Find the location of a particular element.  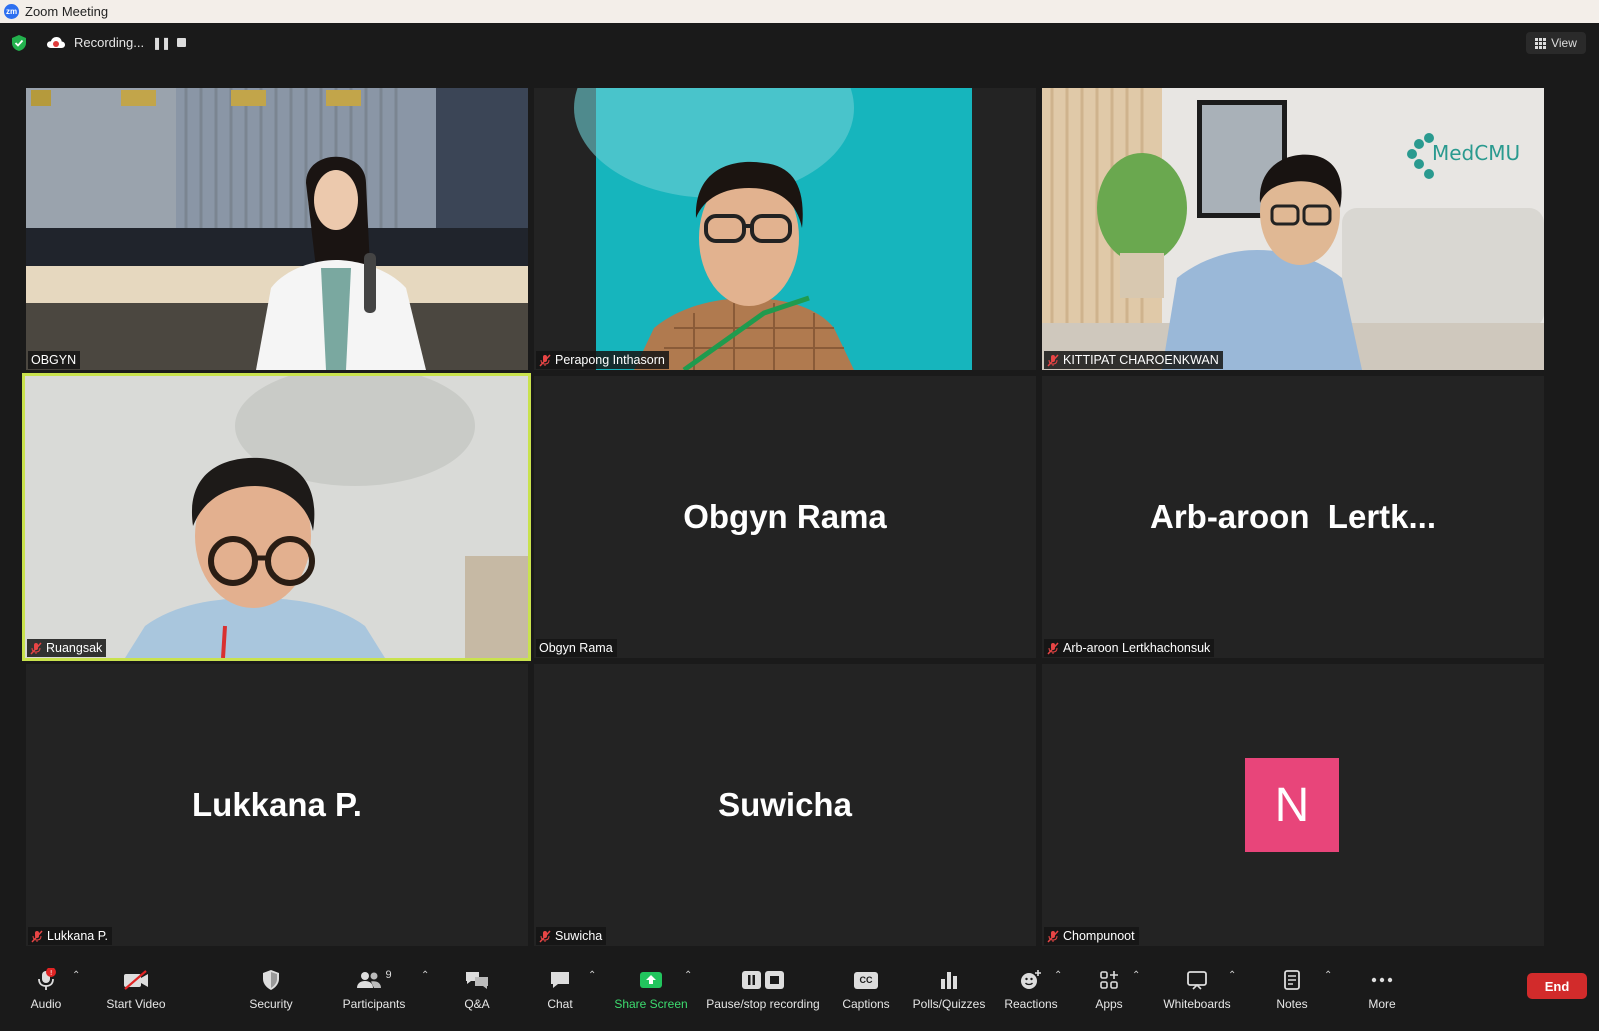

meeting-topbar: Recording... ❚❚ View is located at coordinates (799, 43).